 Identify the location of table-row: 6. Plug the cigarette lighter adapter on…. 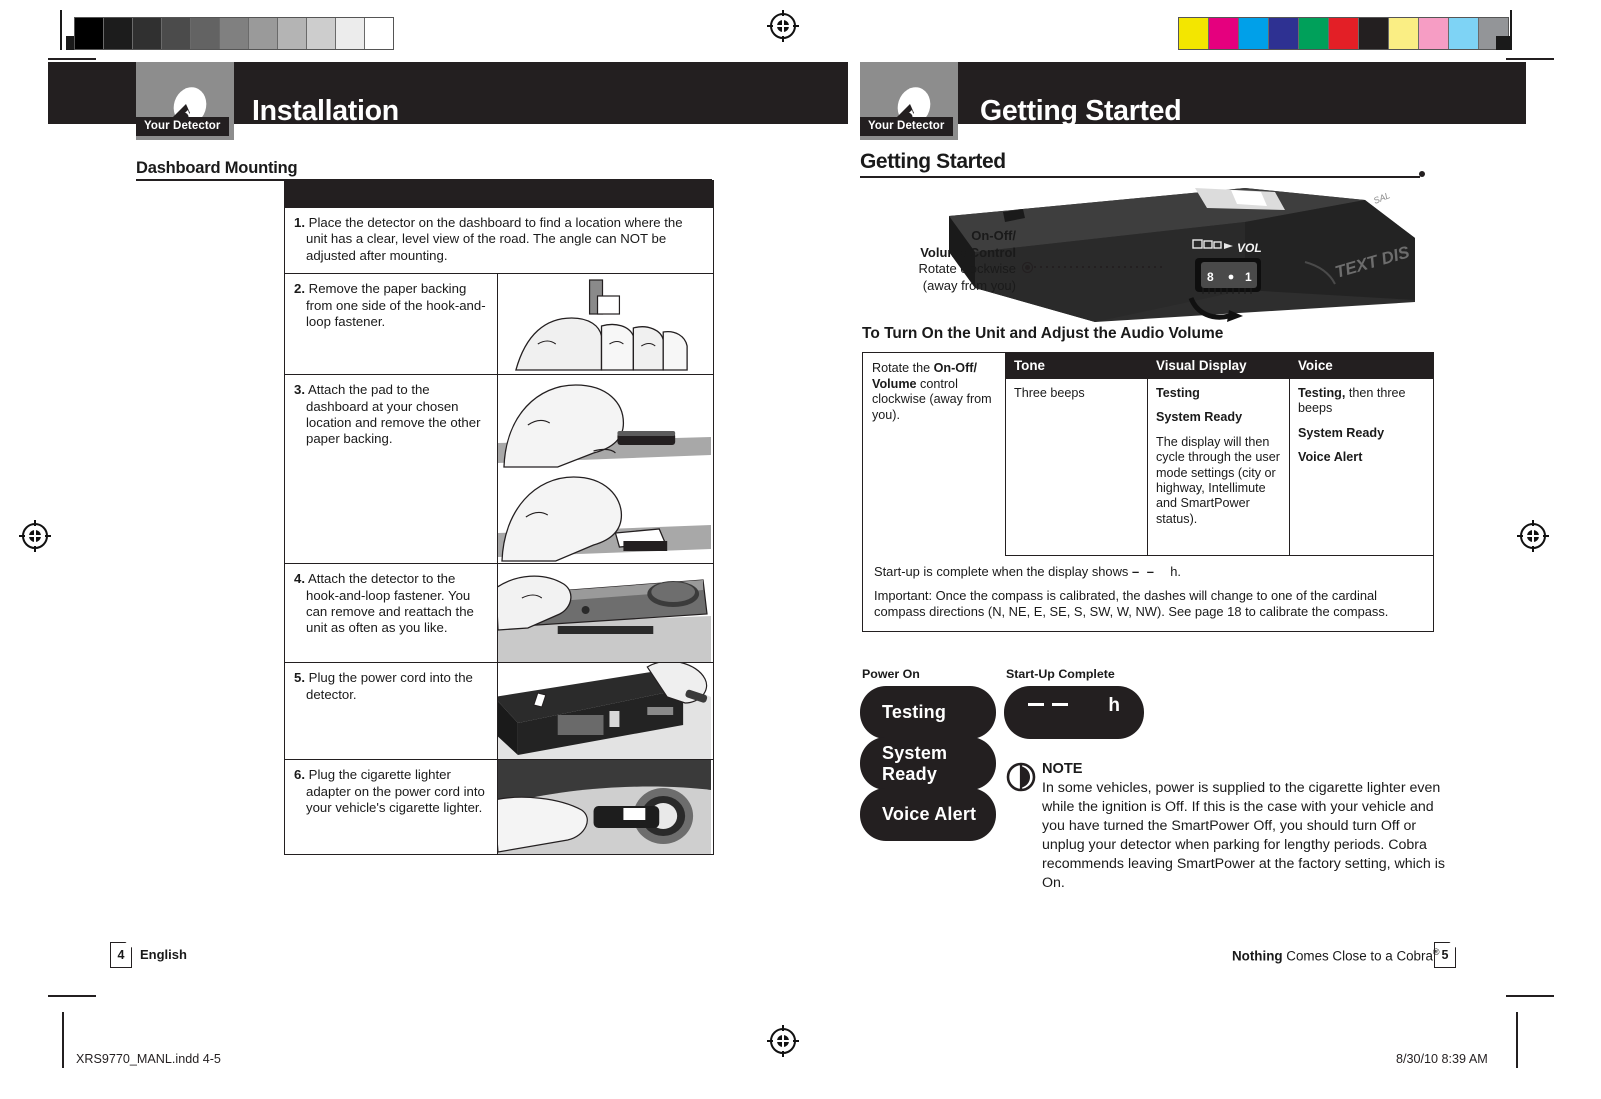
(499, 807).